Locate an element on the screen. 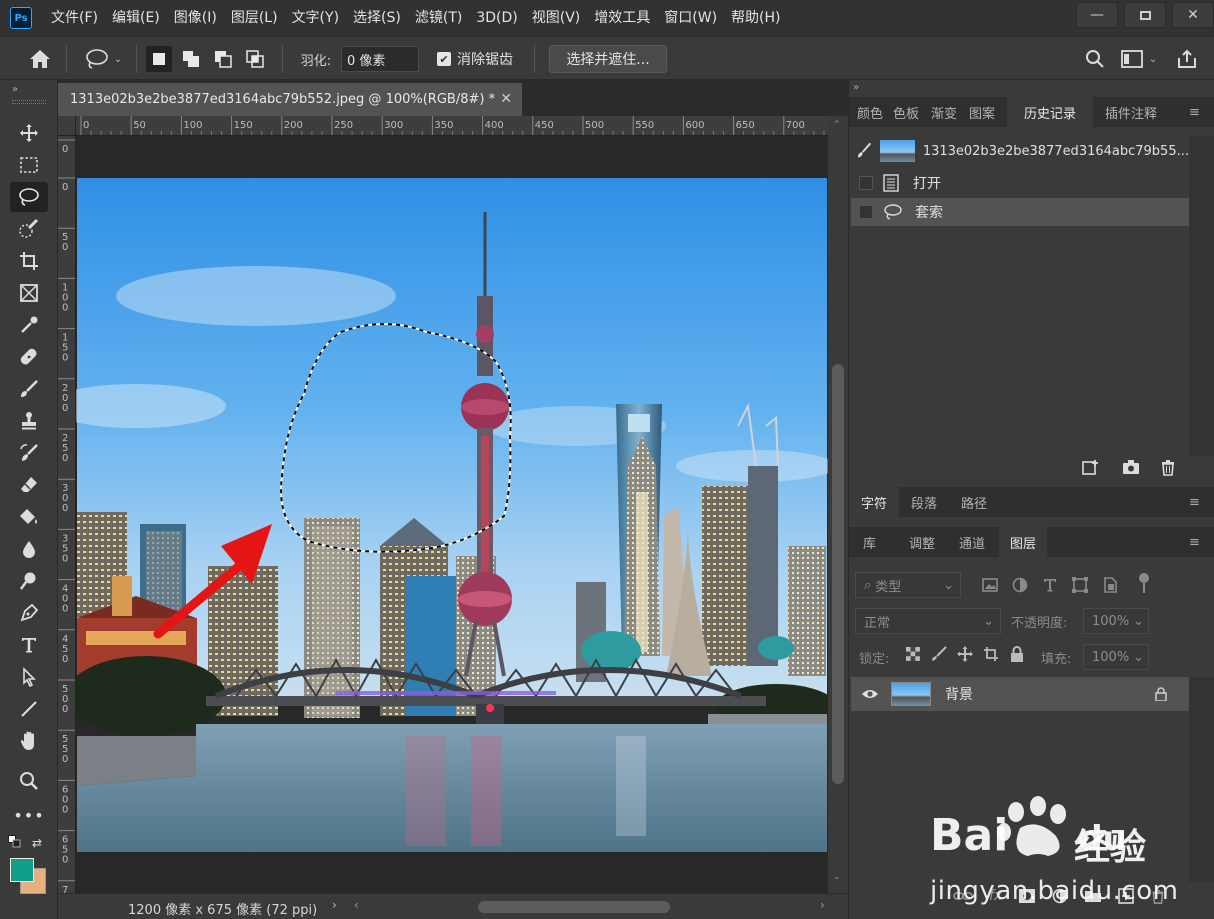 The height and width of the screenshot is (919, 1214). swap-colors-icon: ⇄ is located at coordinates (37, 843).